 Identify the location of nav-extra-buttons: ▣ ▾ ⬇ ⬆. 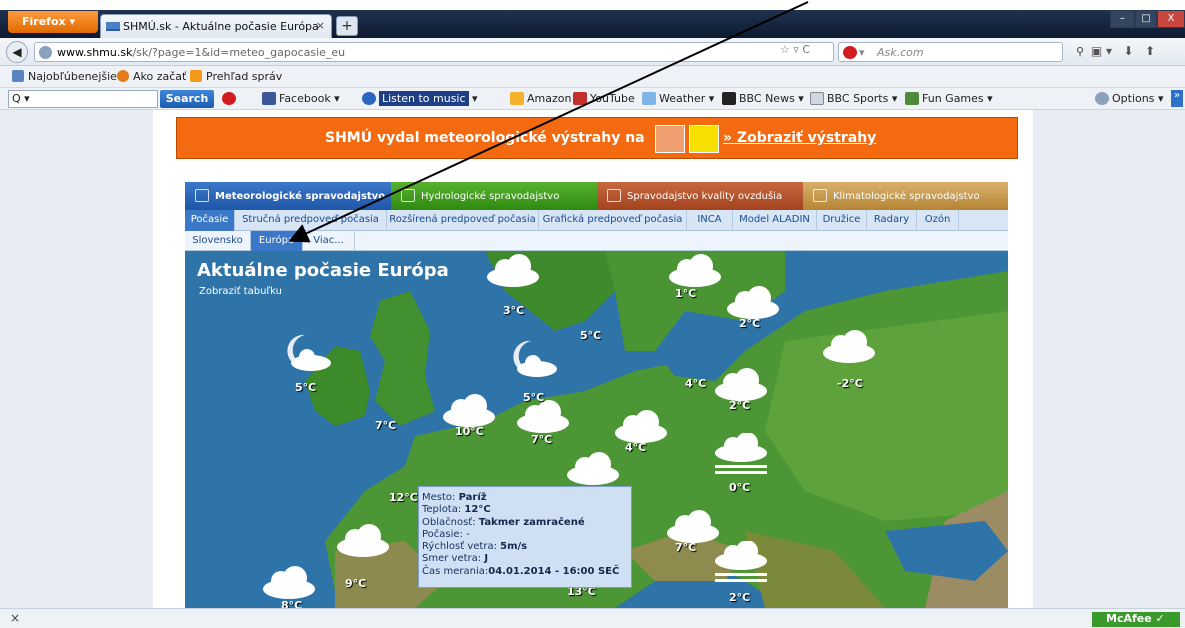
(1111, 51).